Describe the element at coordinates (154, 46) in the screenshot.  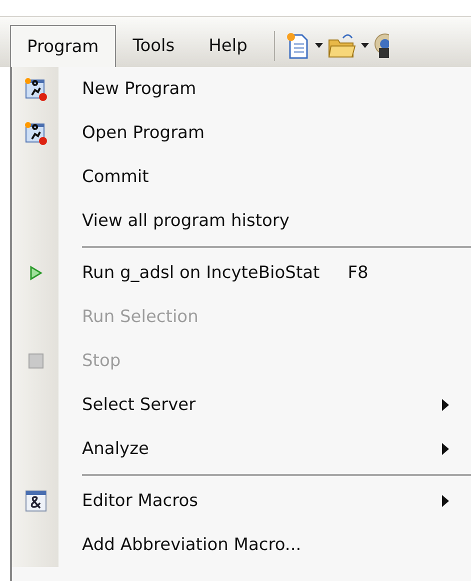
I see `menu-tab: Tools` at that location.